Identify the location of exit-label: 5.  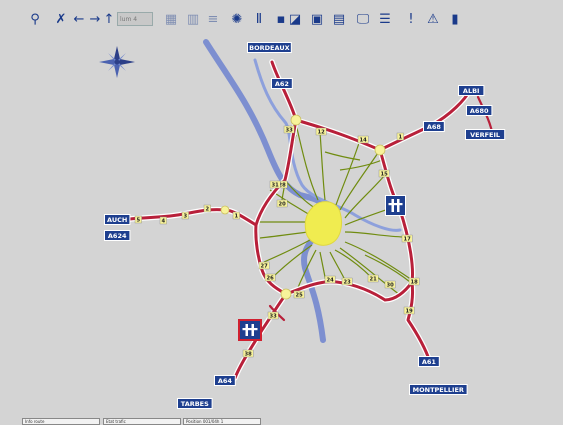
(138, 219).